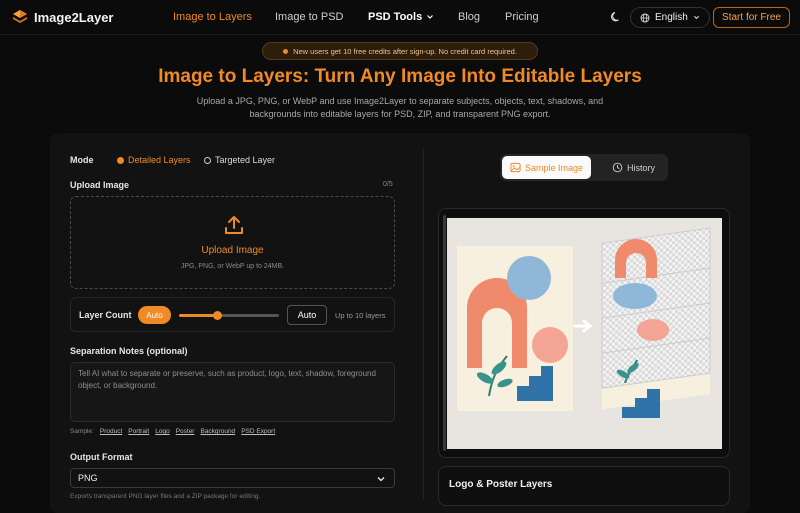 This screenshot has width=800, height=513. Describe the element at coordinates (423, 325) in the screenshot. I see `panel-divider` at that location.